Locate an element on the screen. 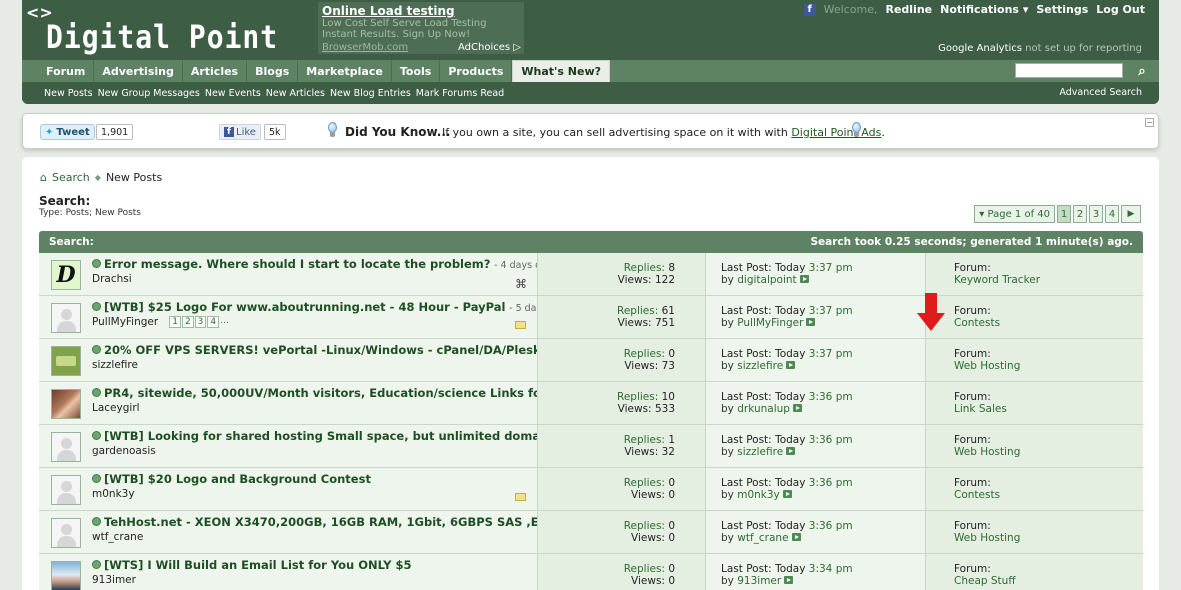  thread-author-link: Drachsi is located at coordinates (112, 279).